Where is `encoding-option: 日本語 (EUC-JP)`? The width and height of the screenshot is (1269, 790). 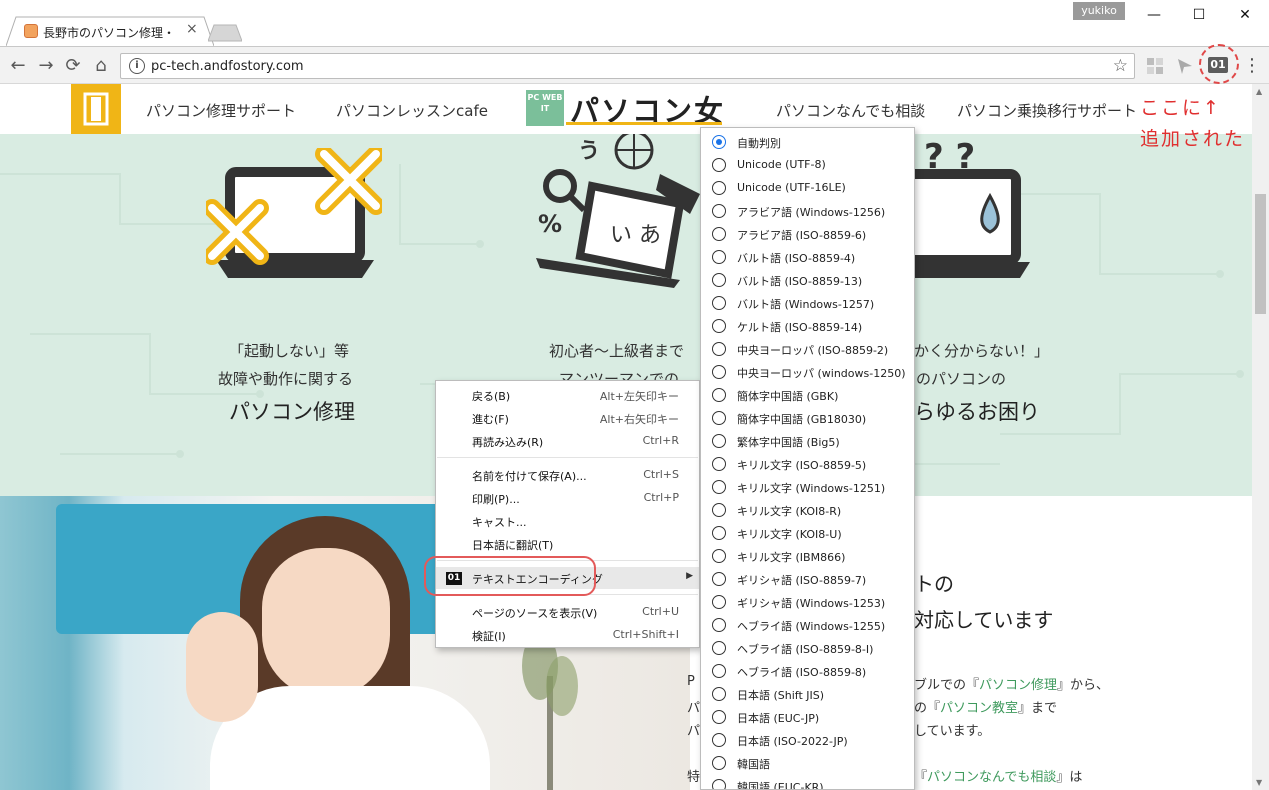
encoding-option: 日本語 (EUC-JP) is located at coordinates (807, 717).